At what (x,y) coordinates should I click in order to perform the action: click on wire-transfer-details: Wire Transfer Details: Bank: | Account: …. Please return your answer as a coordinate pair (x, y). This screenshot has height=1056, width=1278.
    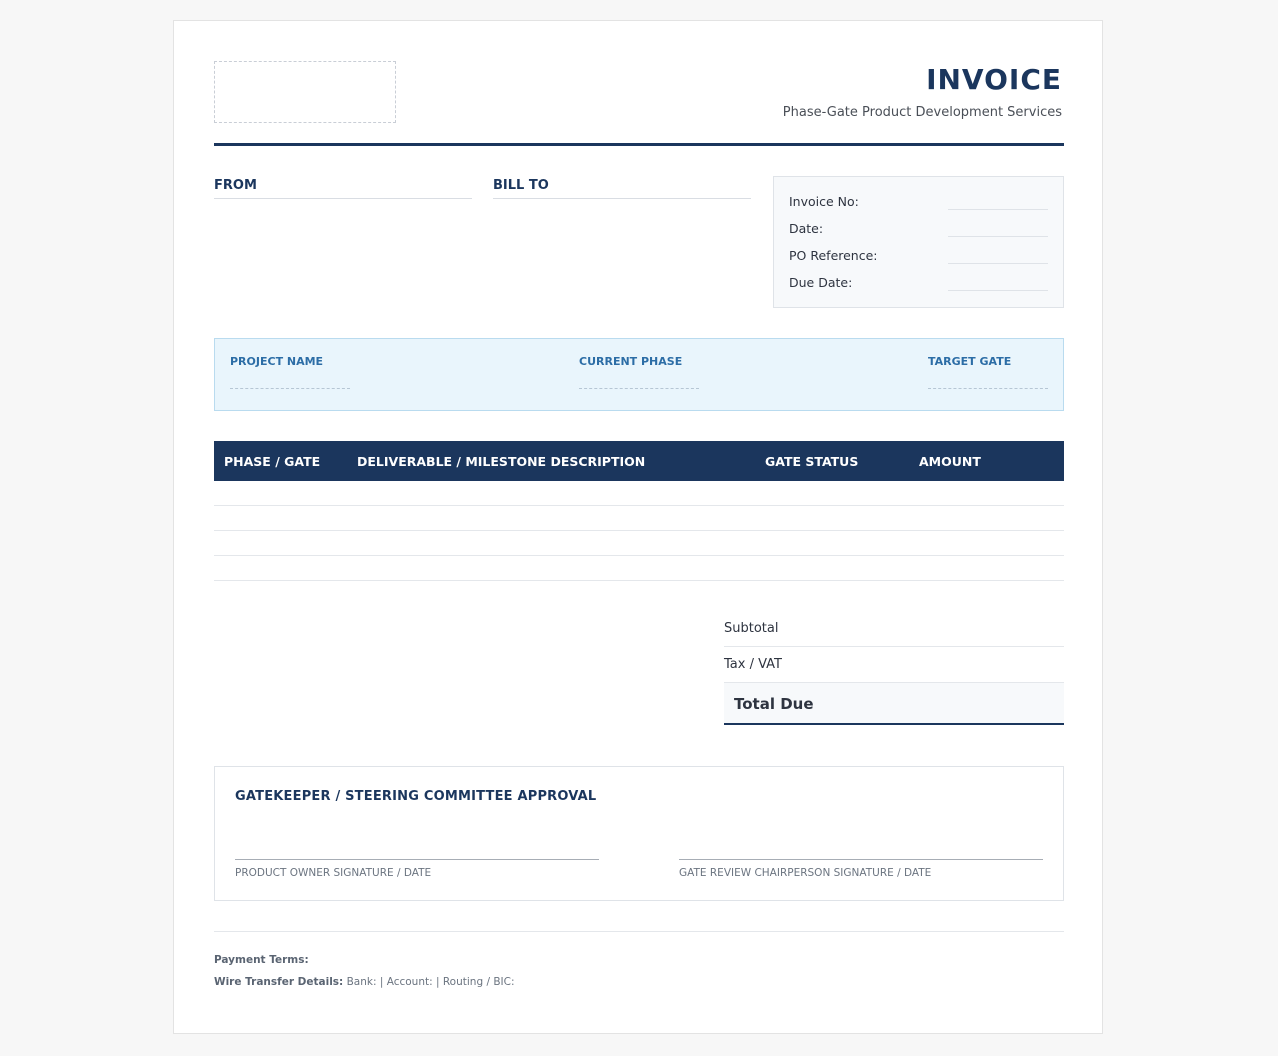
    Looking at the image, I should click on (364, 982).